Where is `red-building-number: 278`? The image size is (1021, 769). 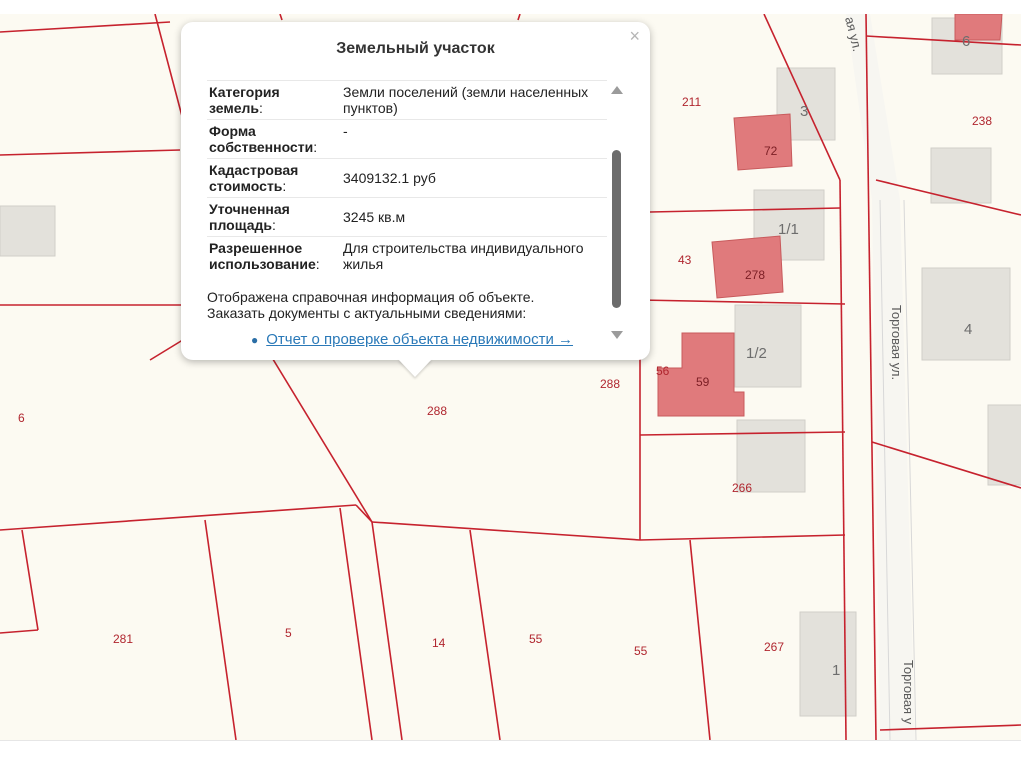
red-building-number: 278 is located at coordinates (755, 275).